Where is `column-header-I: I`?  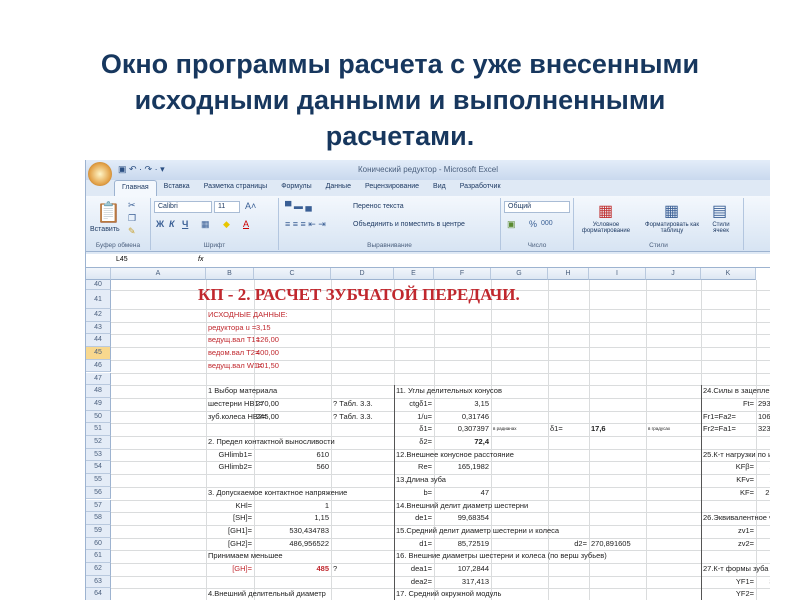 column-header-I: I is located at coordinates (617, 274).